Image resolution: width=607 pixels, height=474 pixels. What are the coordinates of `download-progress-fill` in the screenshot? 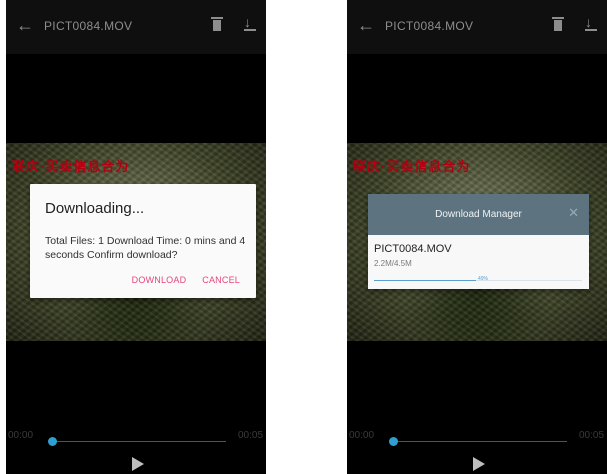 It's located at (425, 280).